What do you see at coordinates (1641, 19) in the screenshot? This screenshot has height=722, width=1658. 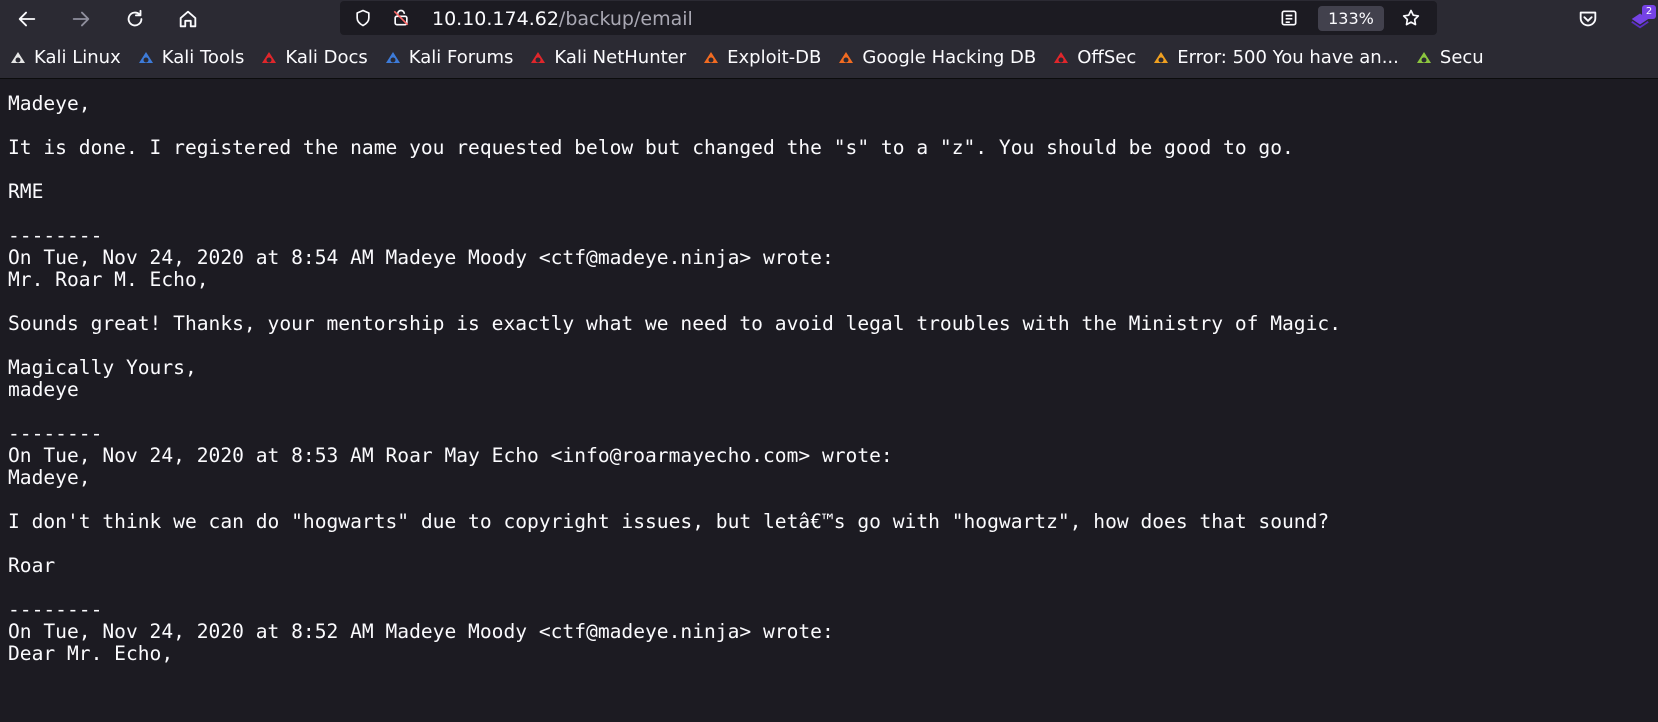 I see `extension-button: 2` at bounding box center [1641, 19].